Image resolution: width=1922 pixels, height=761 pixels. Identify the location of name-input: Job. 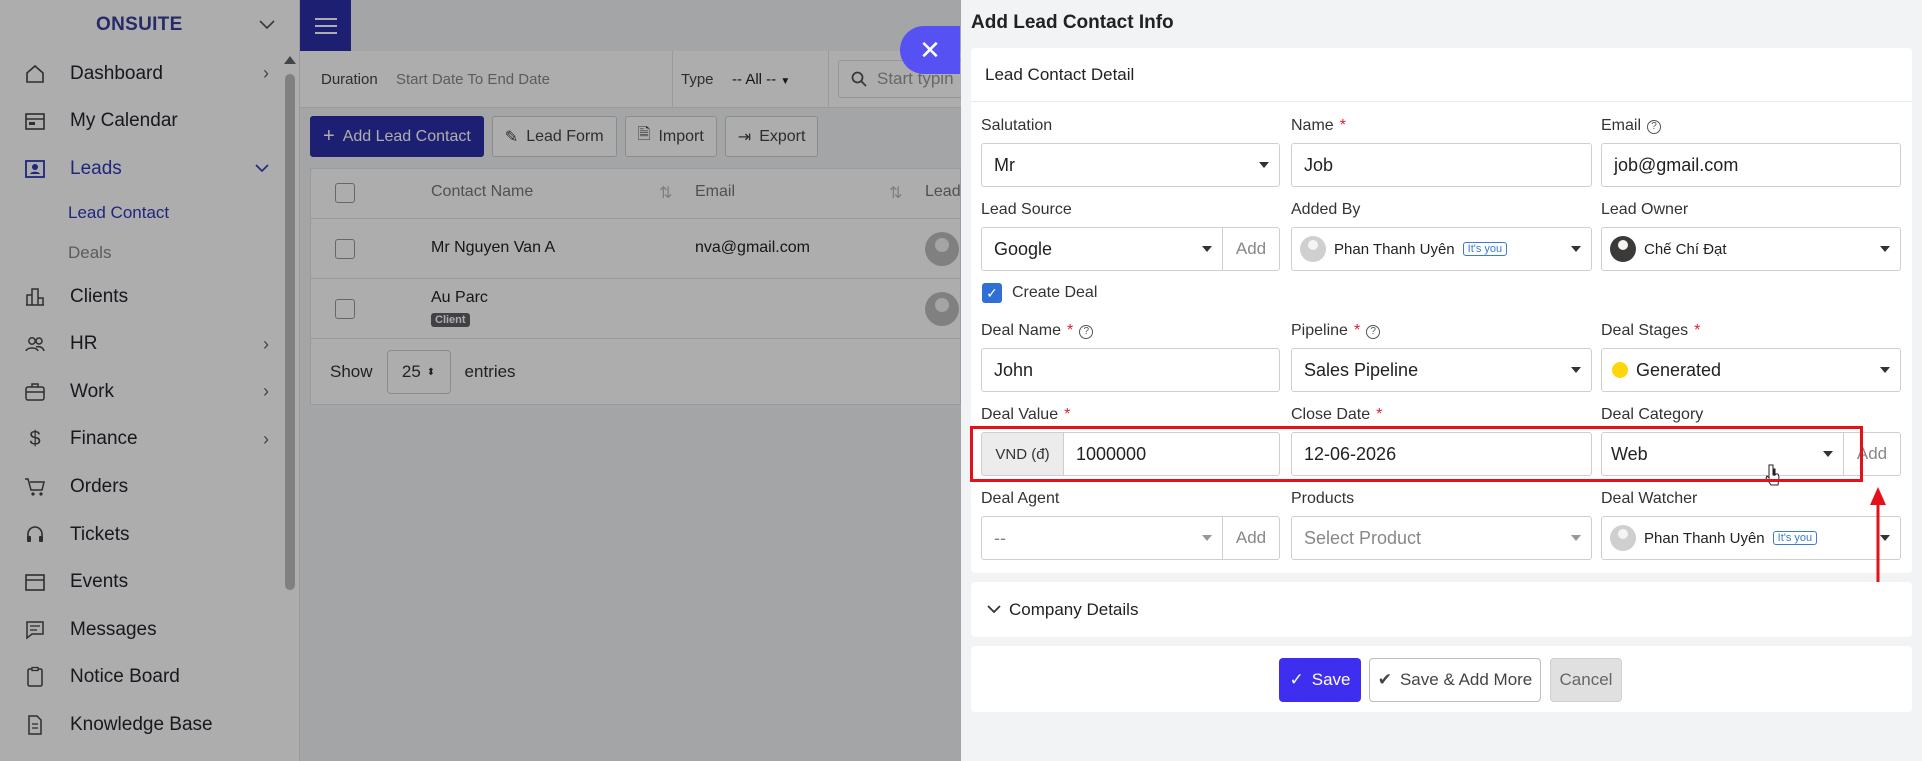
(1441, 165).